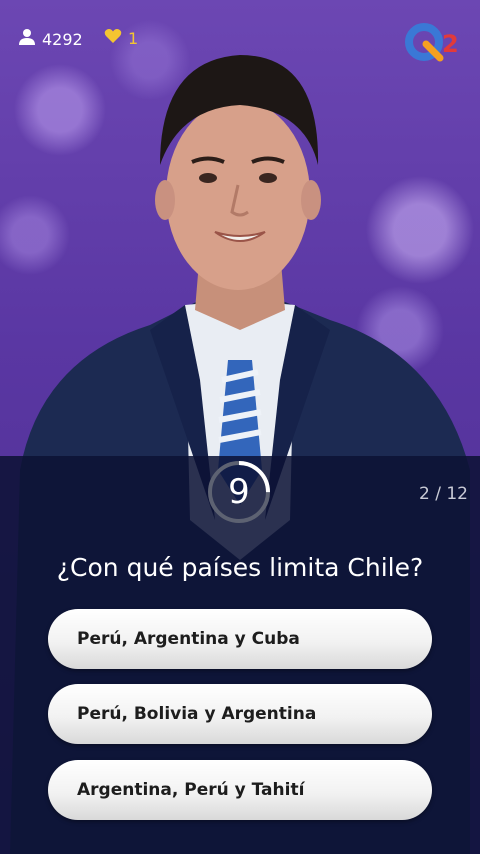 This screenshot has height=854, width=480. Describe the element at coordinates (133, 38) in the screenshot. I see `lives-count-value: 1` at that location.